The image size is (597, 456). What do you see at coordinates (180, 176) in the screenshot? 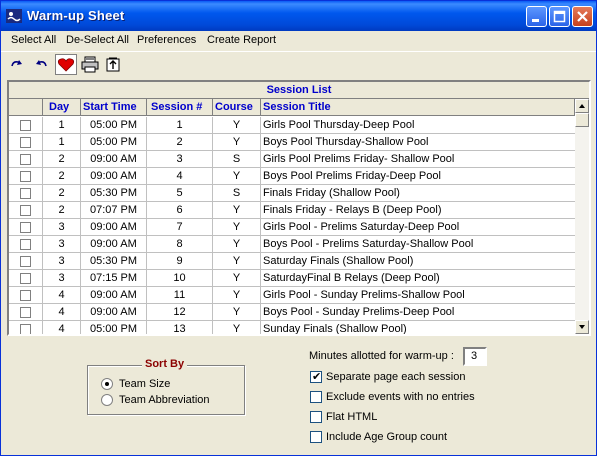
I see `cell-session-number: 4` at bounding box center [180, 176].